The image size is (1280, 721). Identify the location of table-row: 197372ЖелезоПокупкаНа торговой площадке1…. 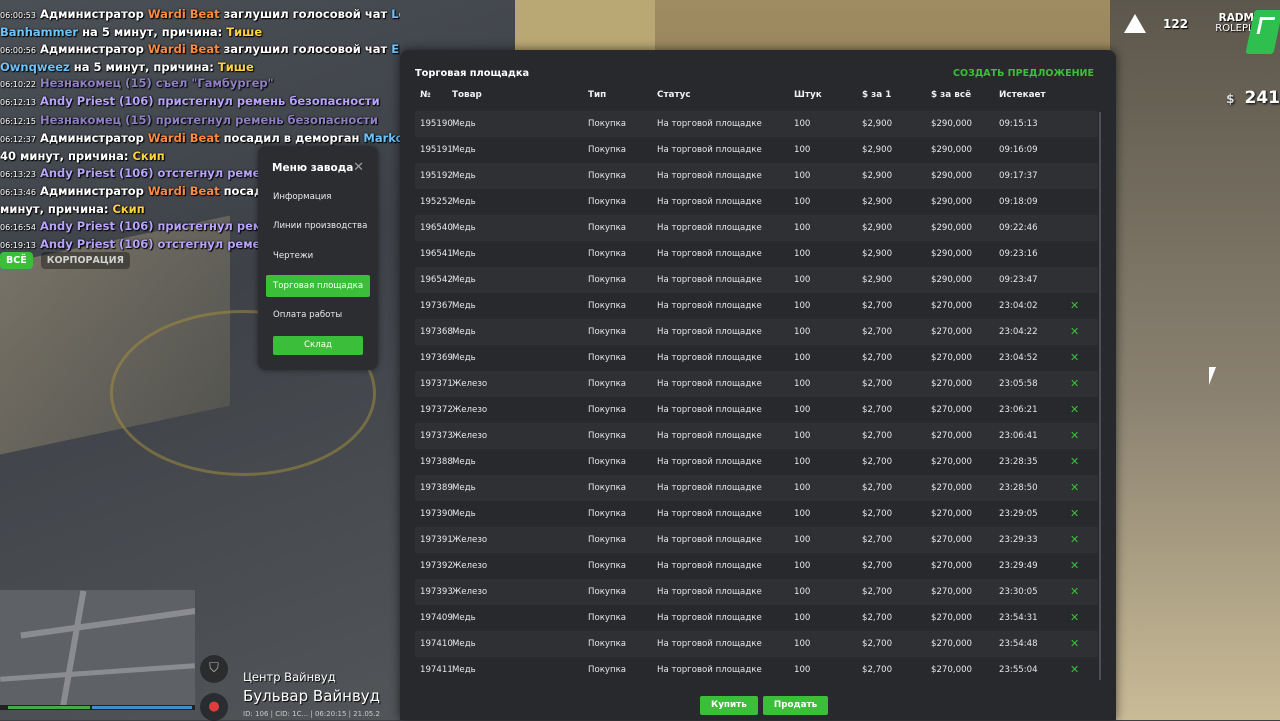
(756, 410).